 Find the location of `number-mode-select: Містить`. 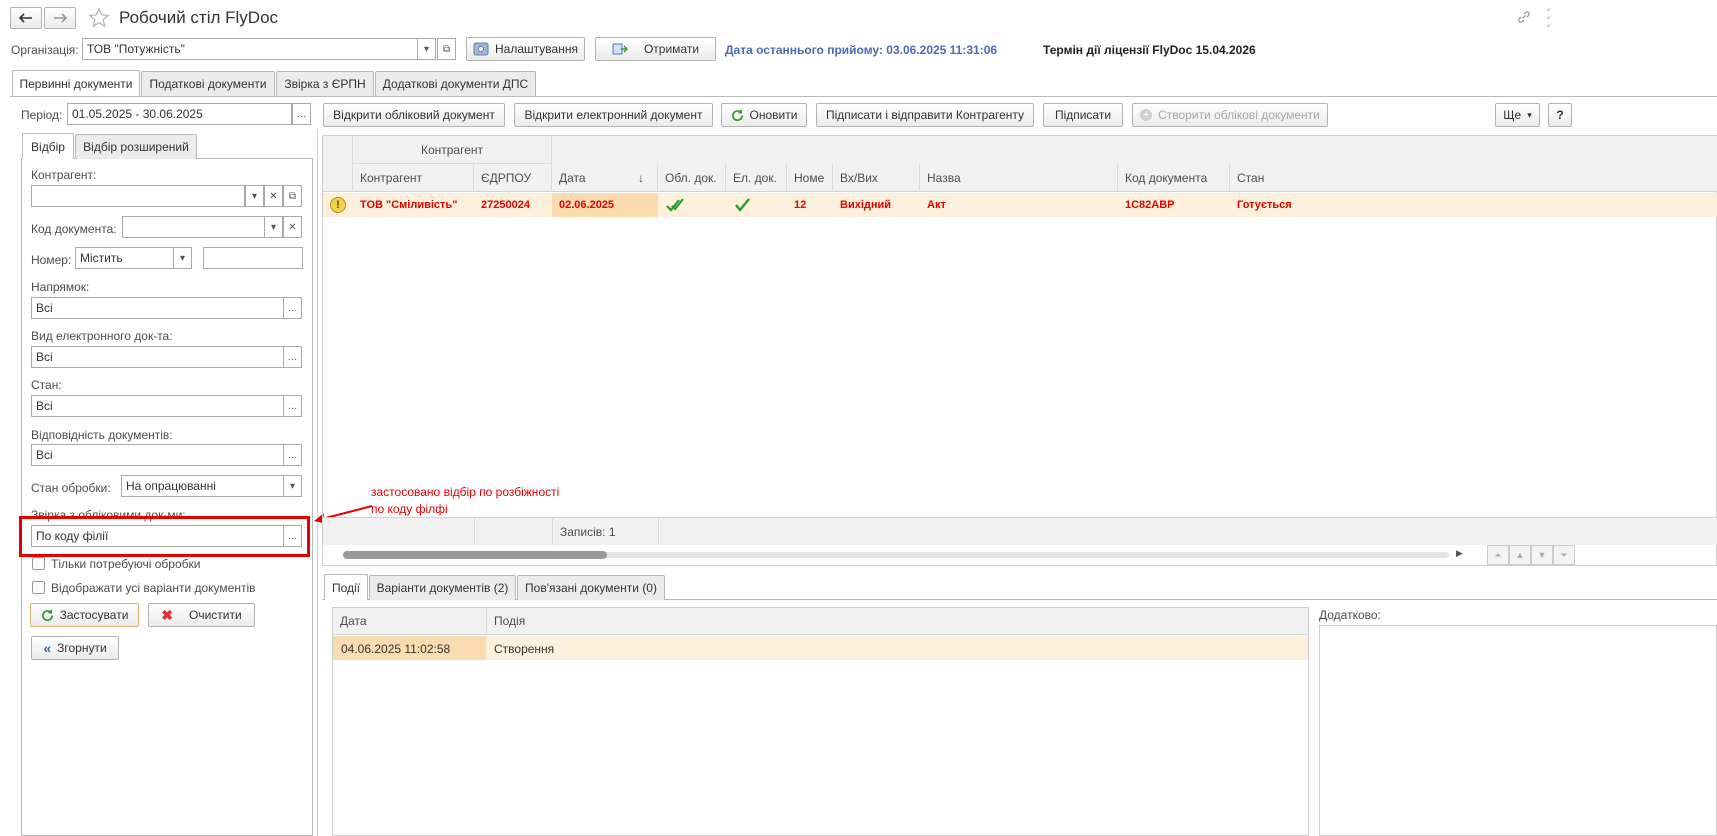

number-mode-select: Містить is located at coordinates (124, 258).